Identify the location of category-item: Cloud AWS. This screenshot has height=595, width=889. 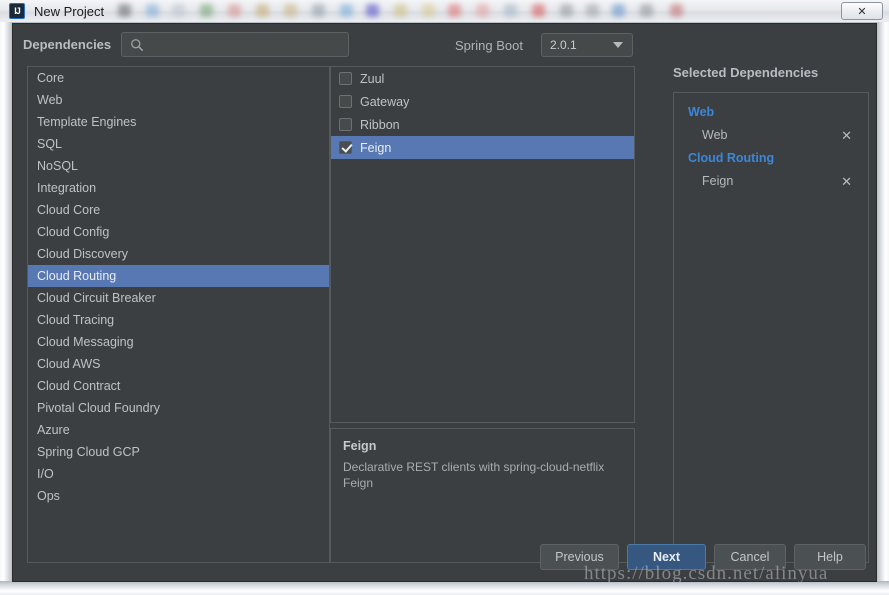
(178, 364).